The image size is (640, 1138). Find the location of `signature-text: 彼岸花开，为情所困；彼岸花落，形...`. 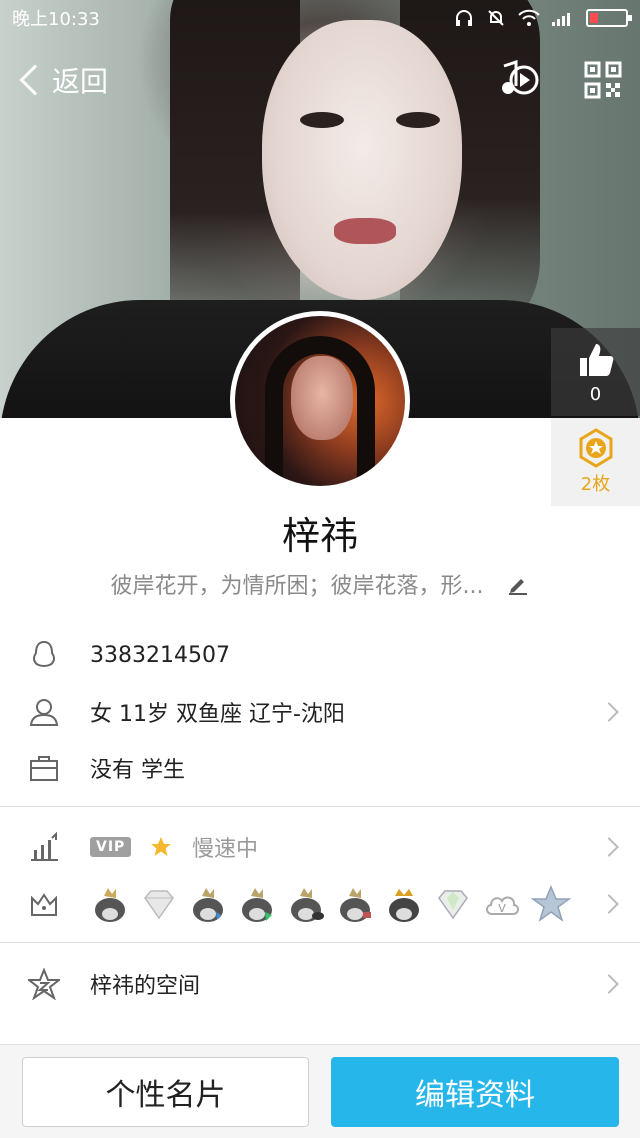

signature-text: 彼岸花开，为情所困；彼岸花落，形... is located at coordinates (297, 586).